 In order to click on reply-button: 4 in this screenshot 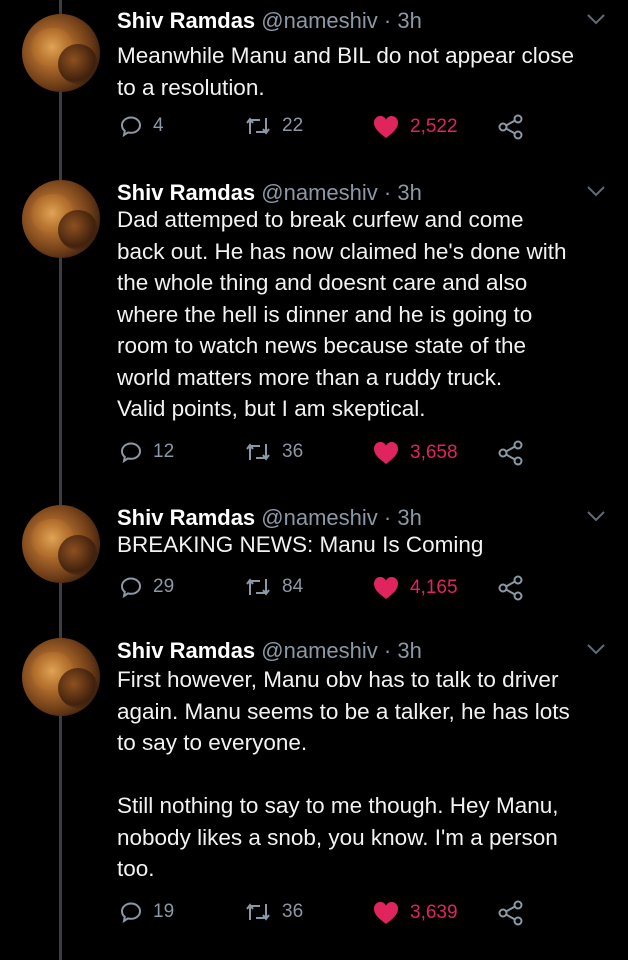, I will do `click(141, 126)`.